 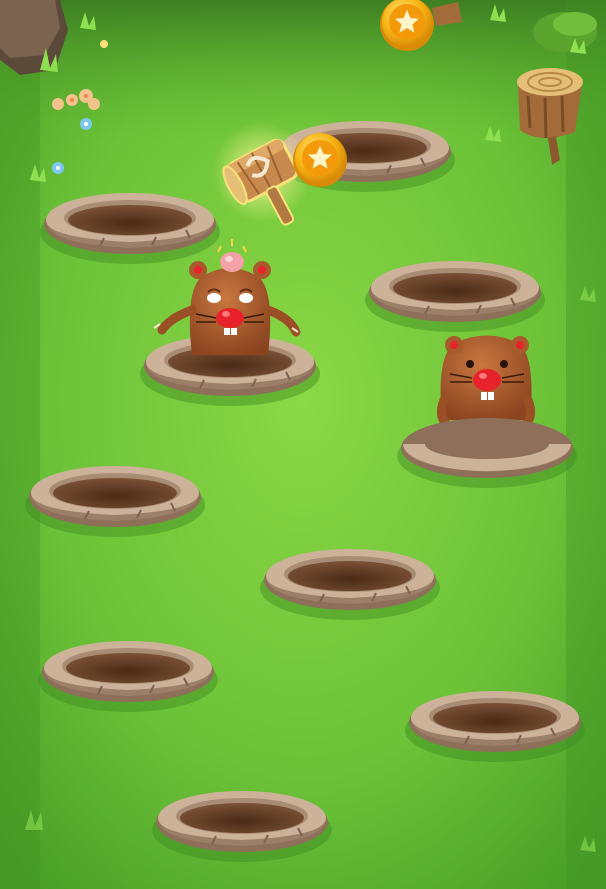 What do you see at coordinates (320, 160) in the screenshot?
I see `gold-star-coin` at bounding box center [320, 160].